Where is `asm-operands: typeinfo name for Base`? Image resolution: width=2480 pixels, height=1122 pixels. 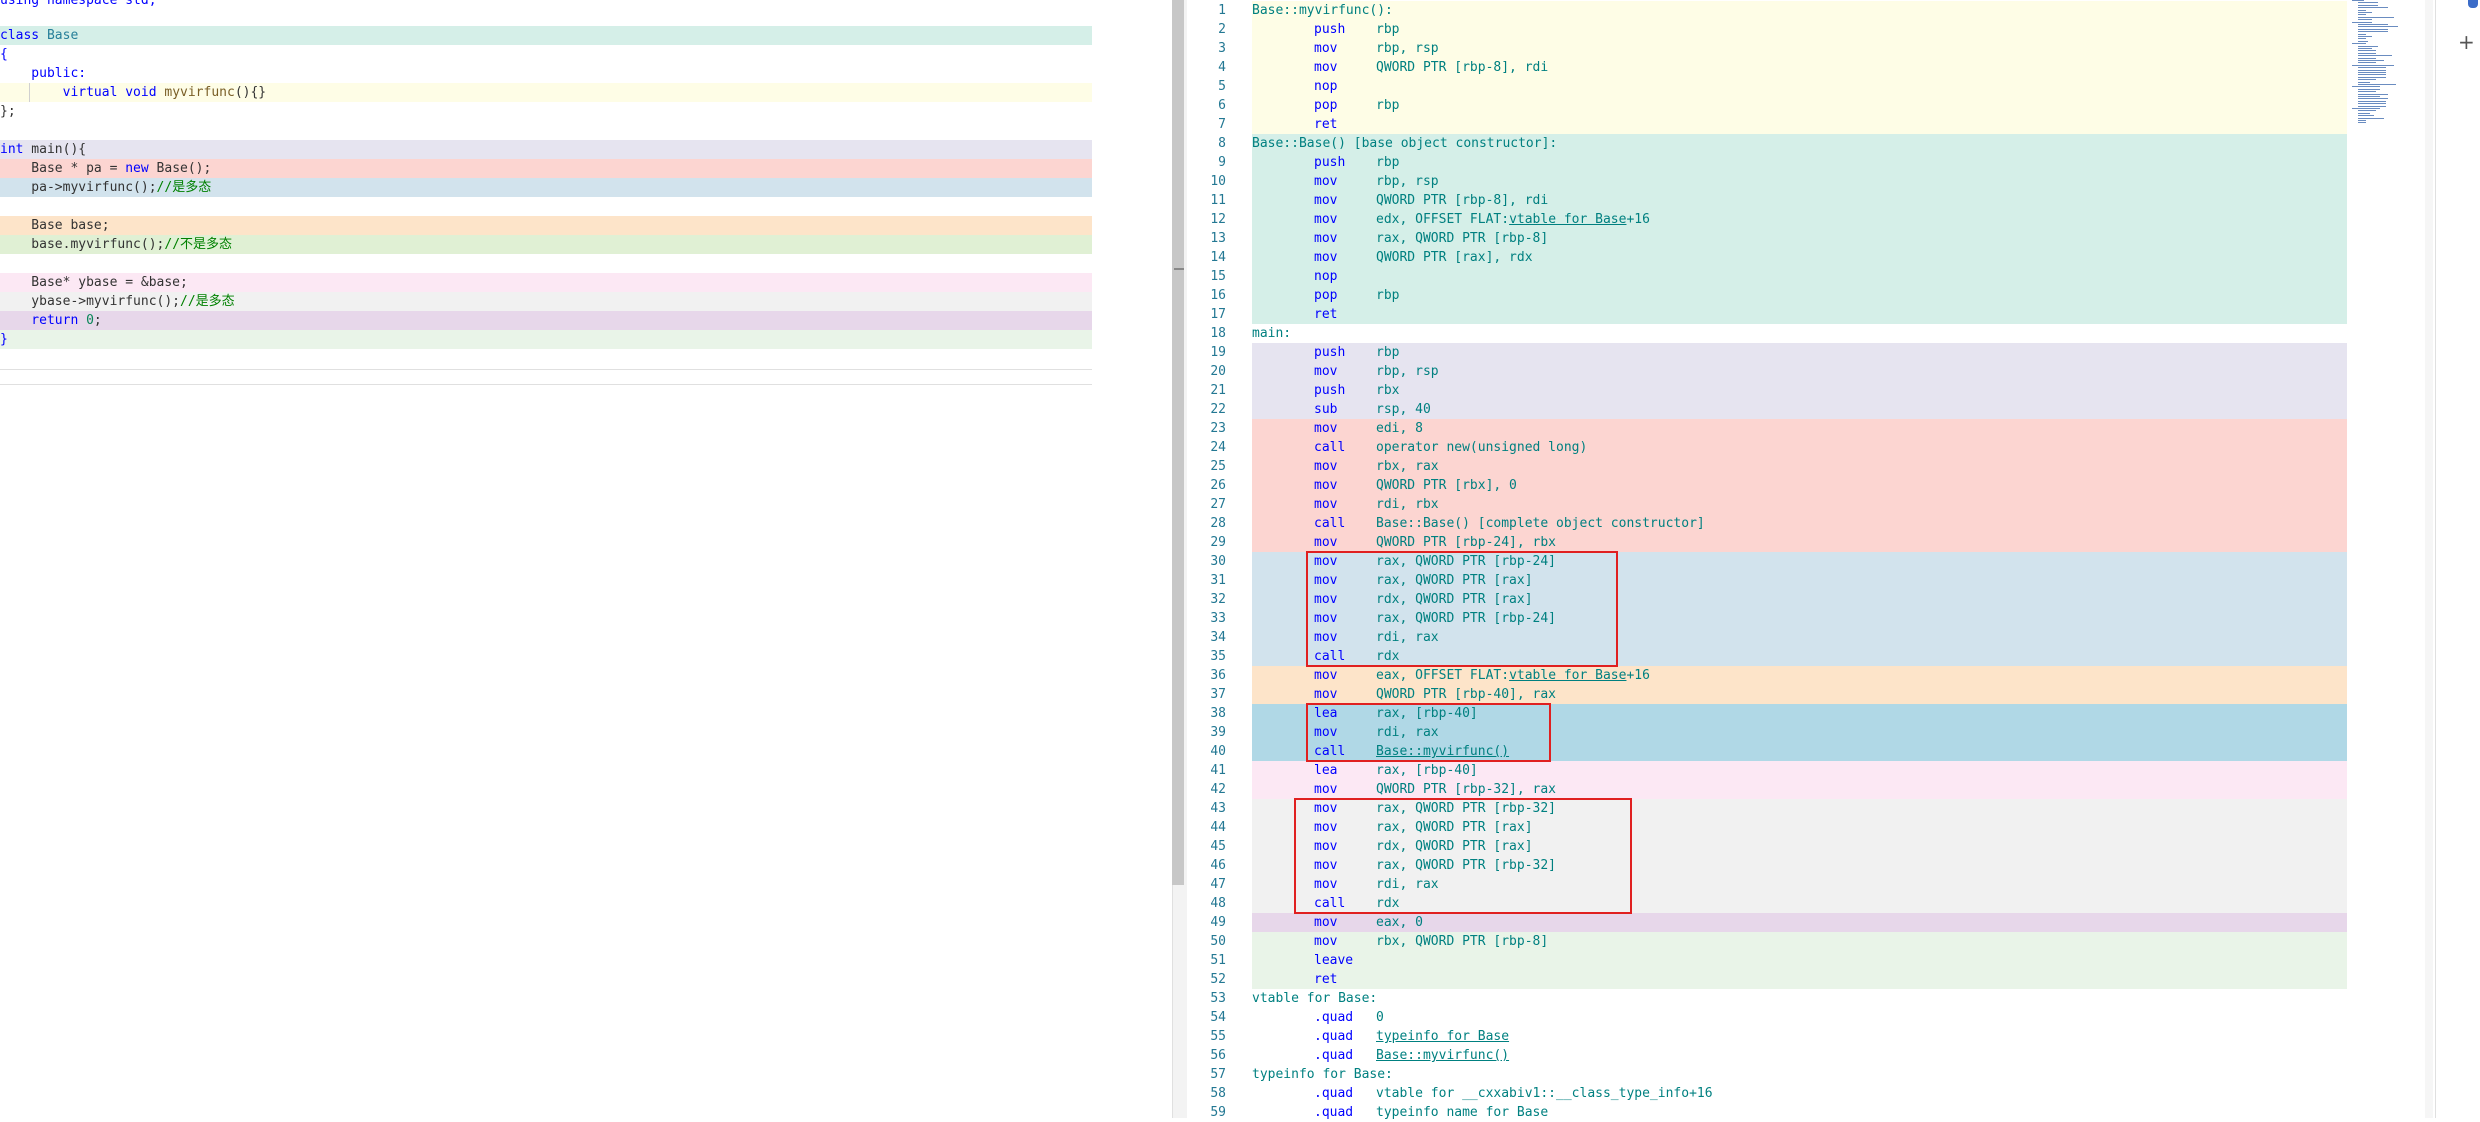 asm-operands: typeinfo name for Base is located at coordinates (1462, 1112).